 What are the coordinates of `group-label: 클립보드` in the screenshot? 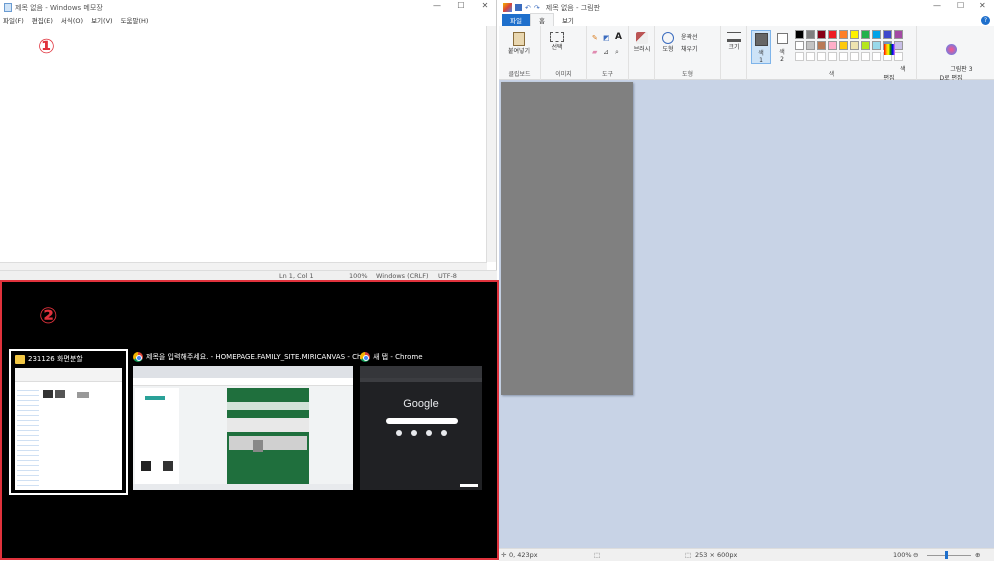 It's located at (519, 74).